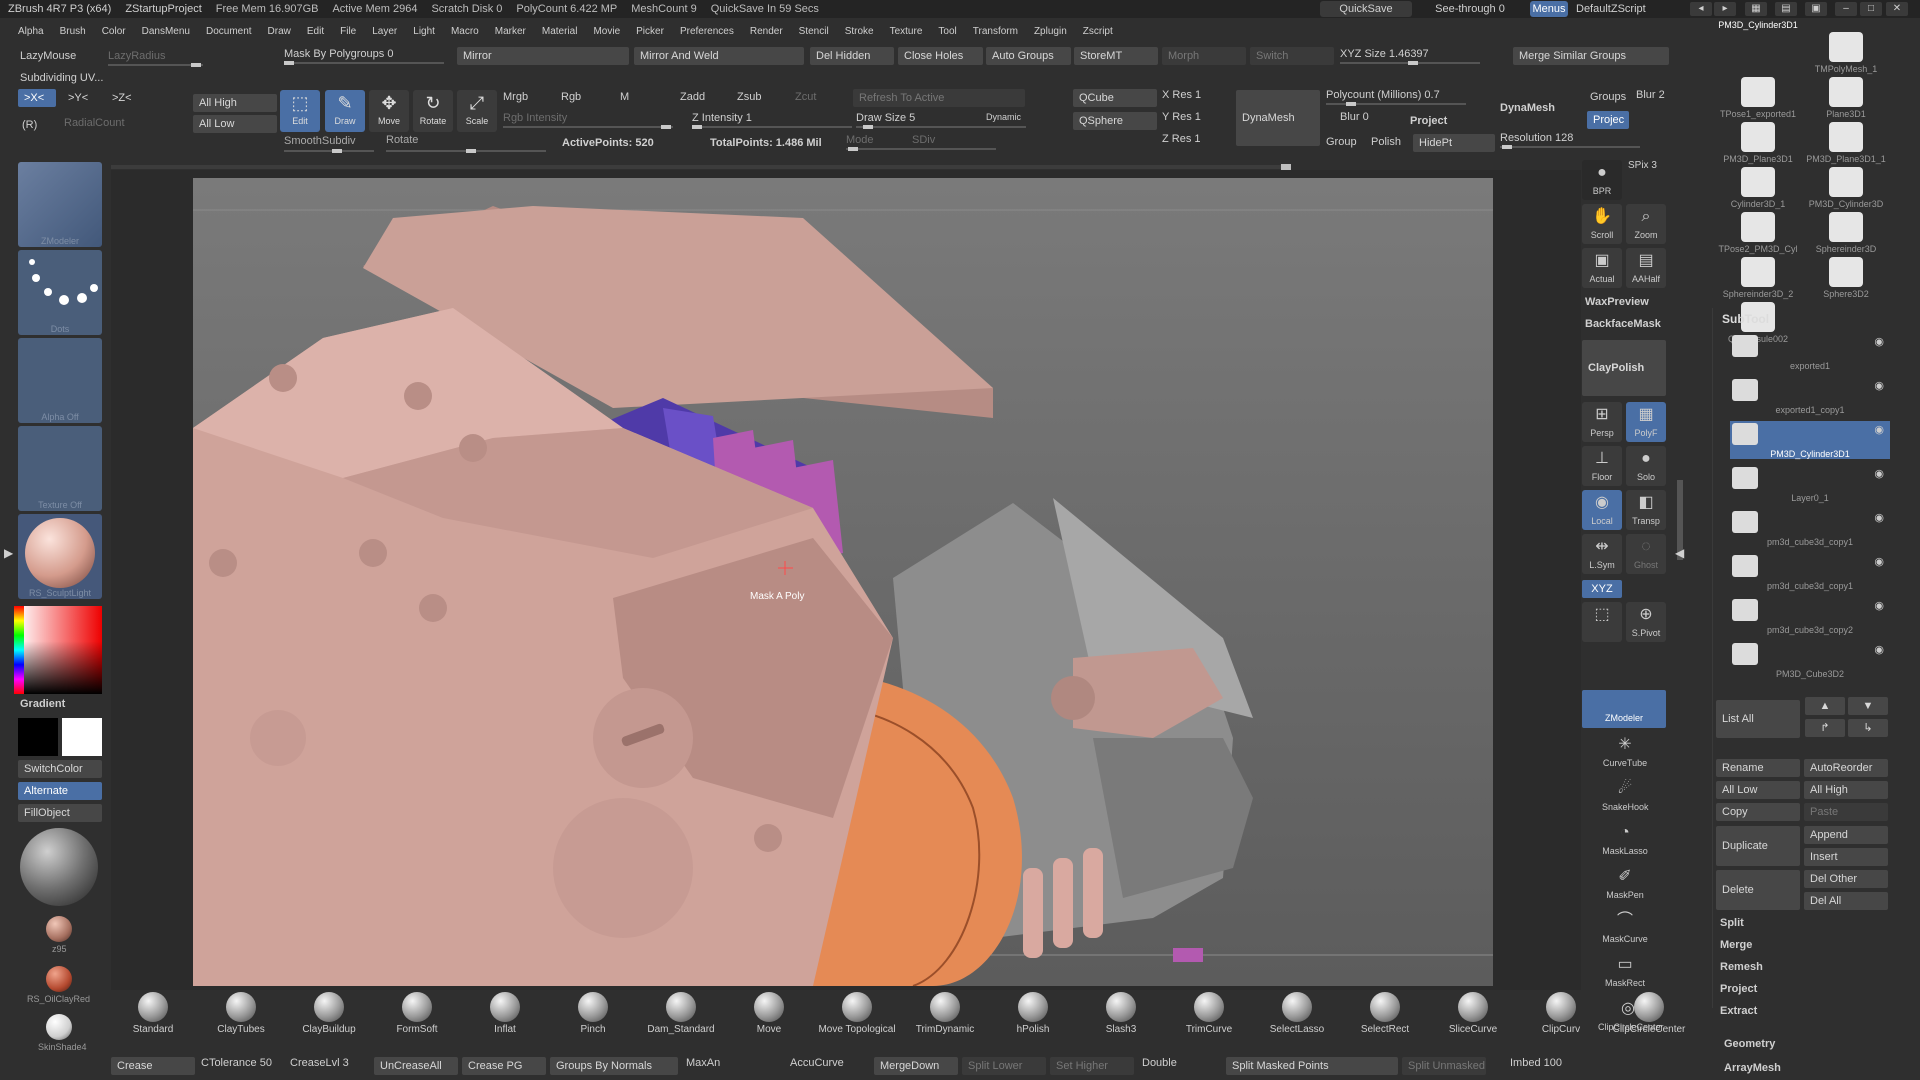 The image size is (1920, 1080). I want to click on creaselvl-slider: CreaseLvl 3, so click(319, 1063).